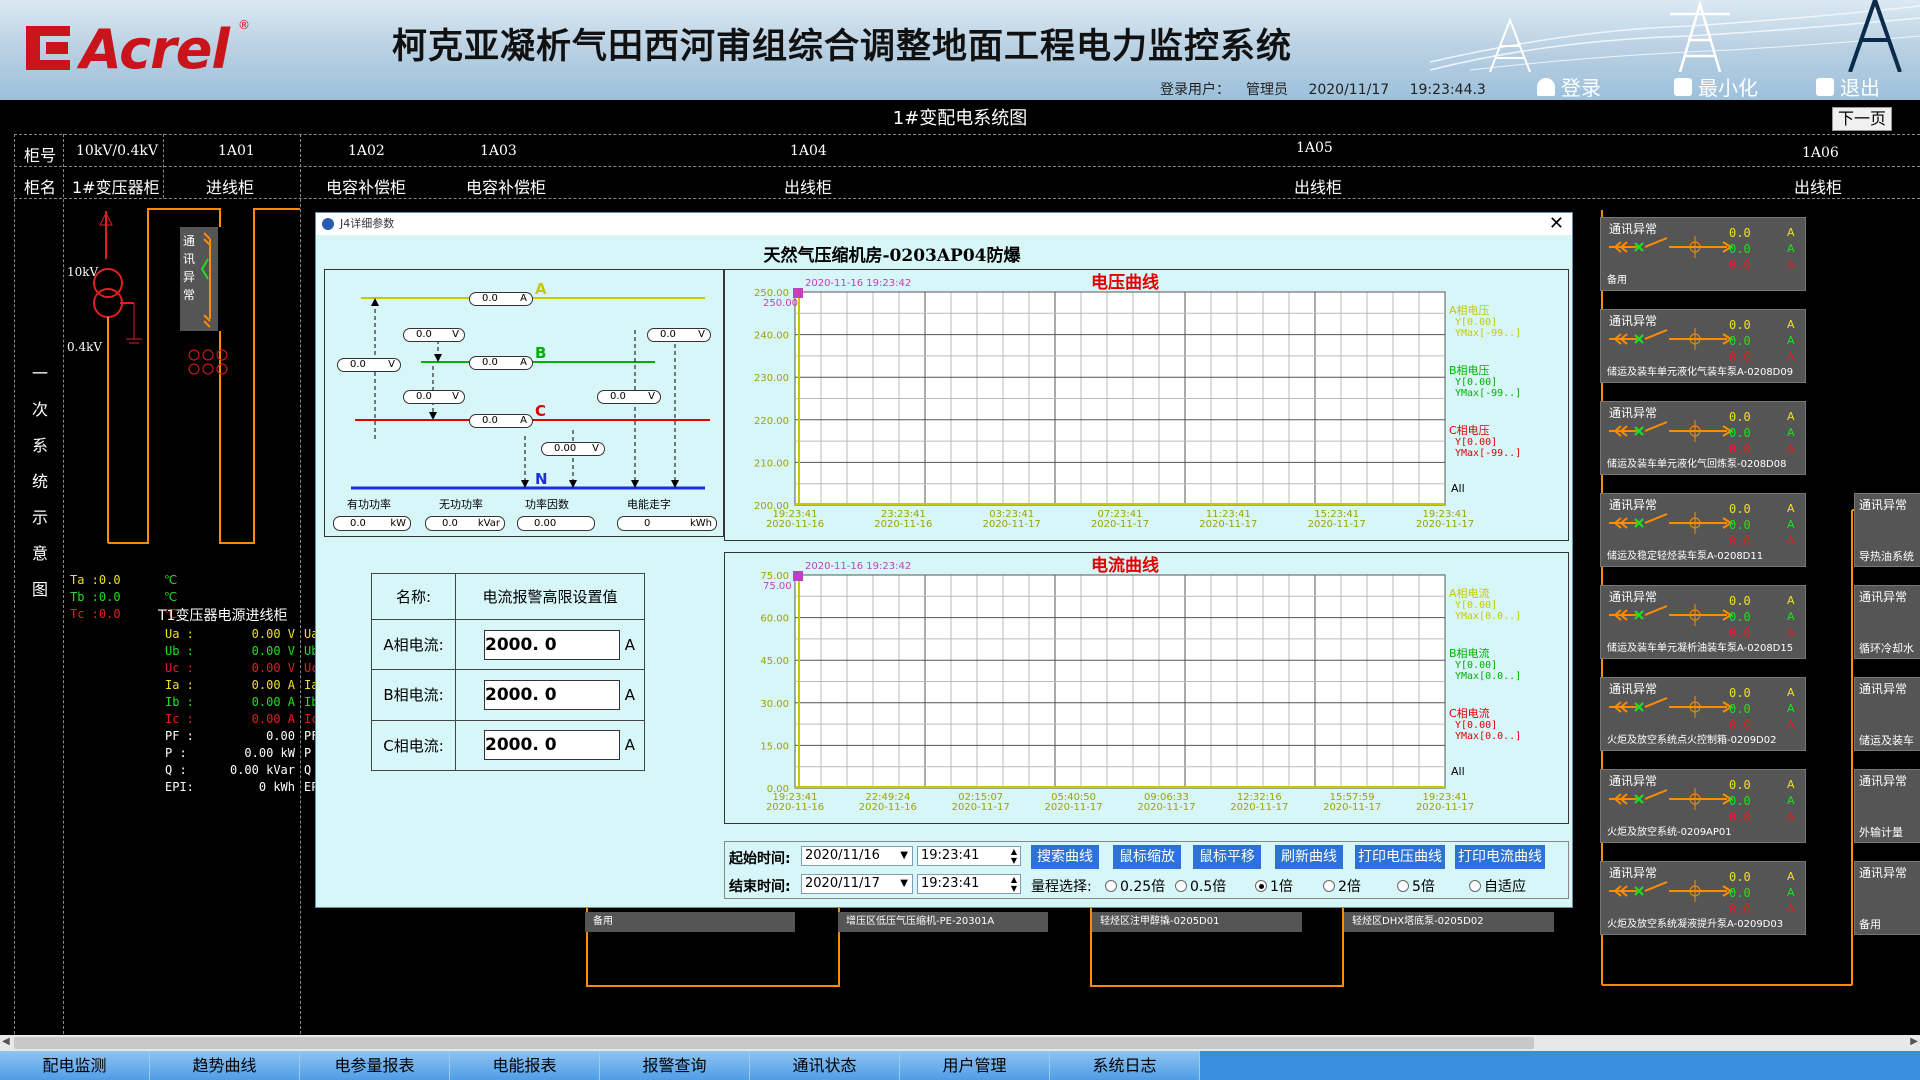 This screenshot has width=1920, height=1080. I want to click on range-radio: 2倍, so click(1342, 886).